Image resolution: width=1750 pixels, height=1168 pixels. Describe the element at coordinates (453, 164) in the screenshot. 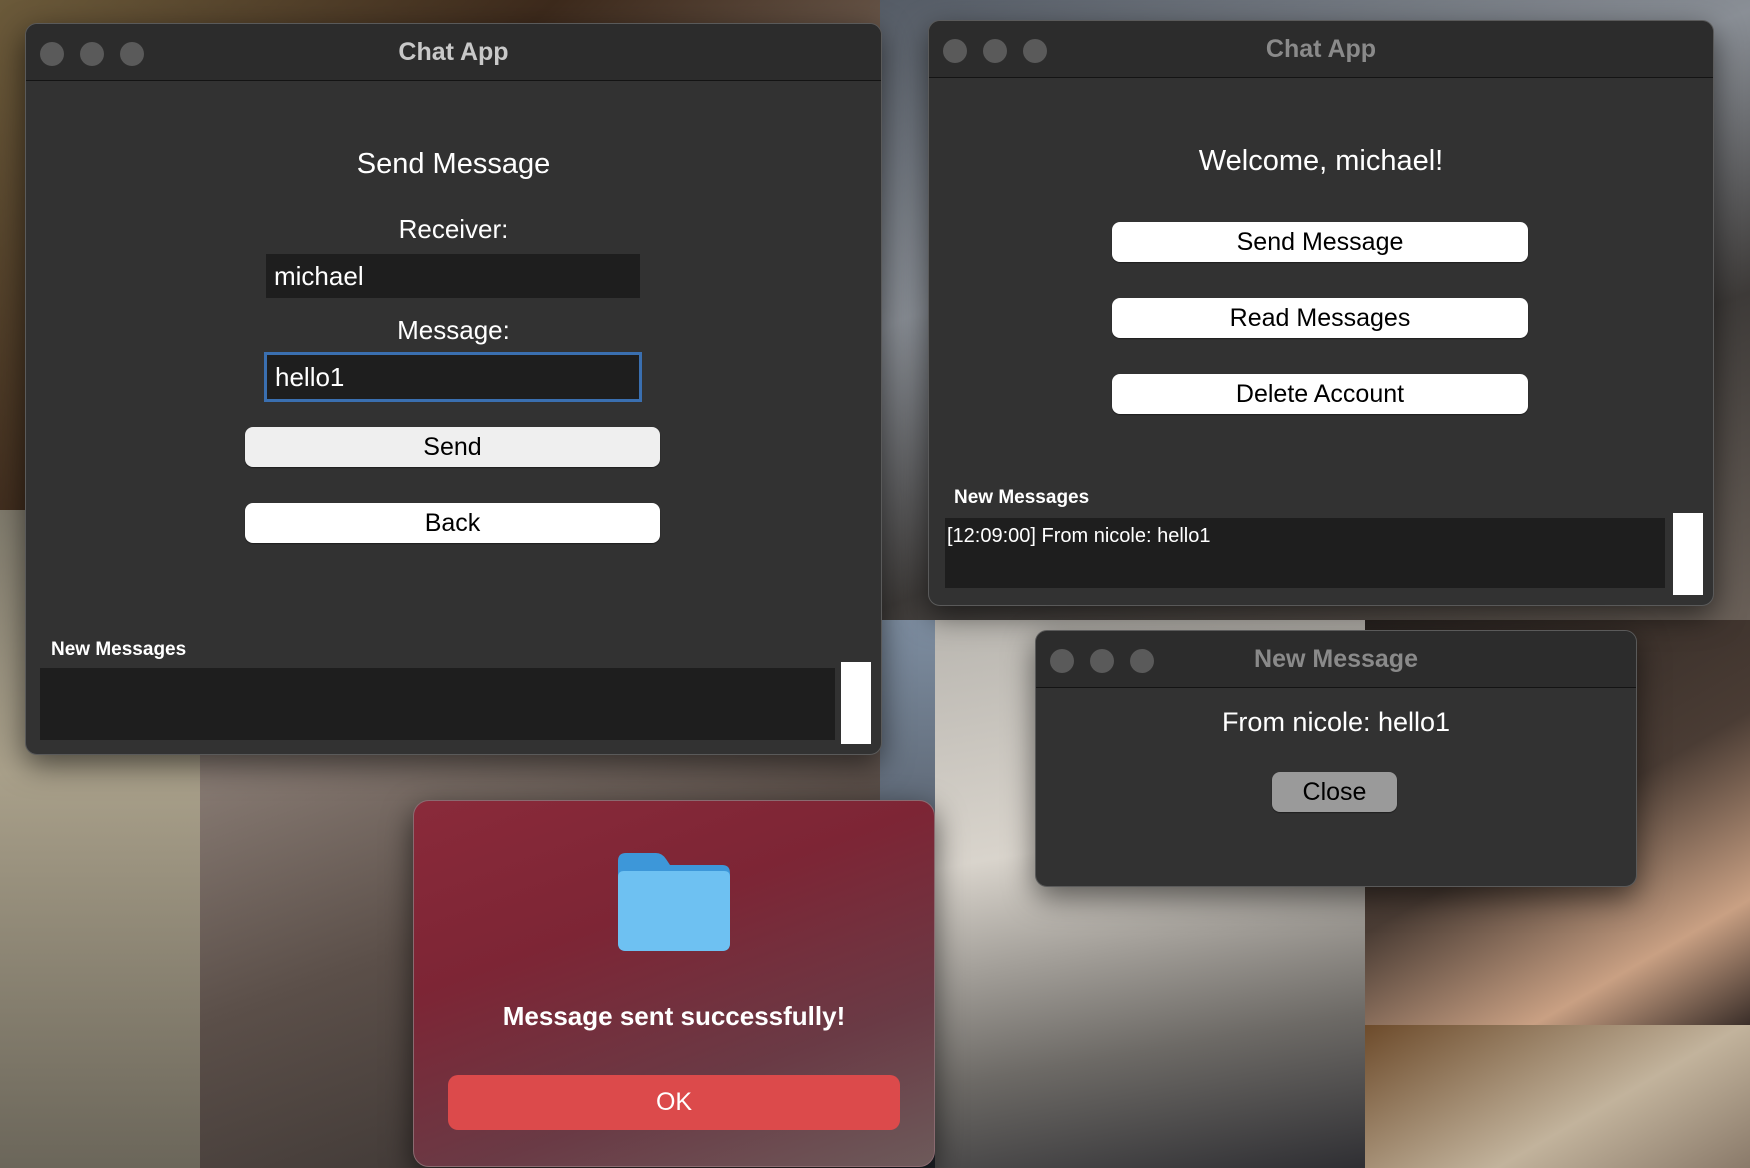

I see `page-title: Send Message` at that location.